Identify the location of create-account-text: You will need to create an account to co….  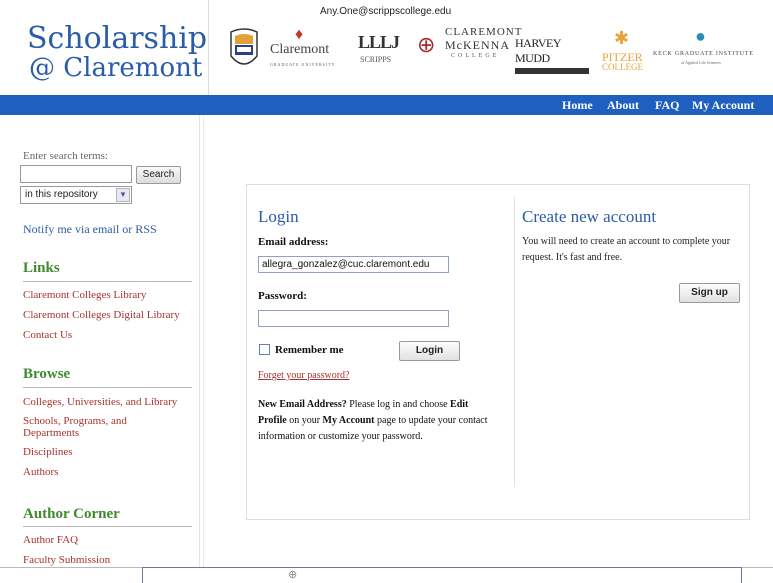
(626, 249).